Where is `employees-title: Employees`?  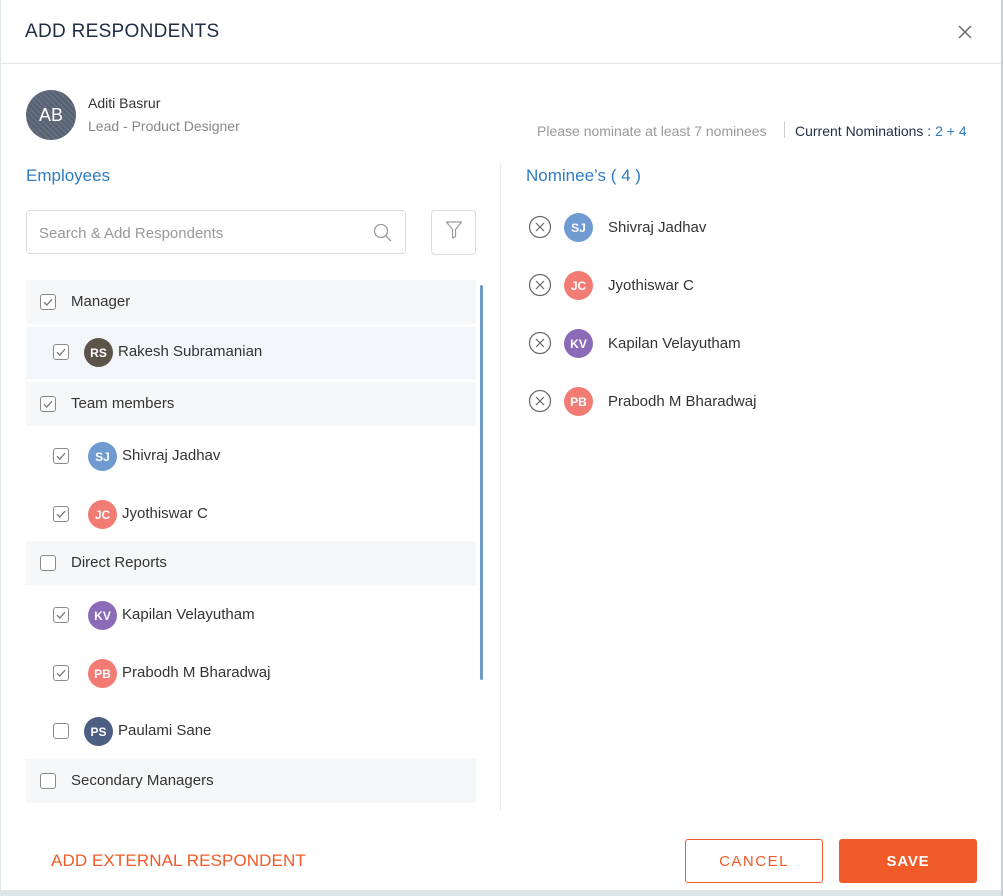 employees-title: Employees is located at coordinates (68, 175).